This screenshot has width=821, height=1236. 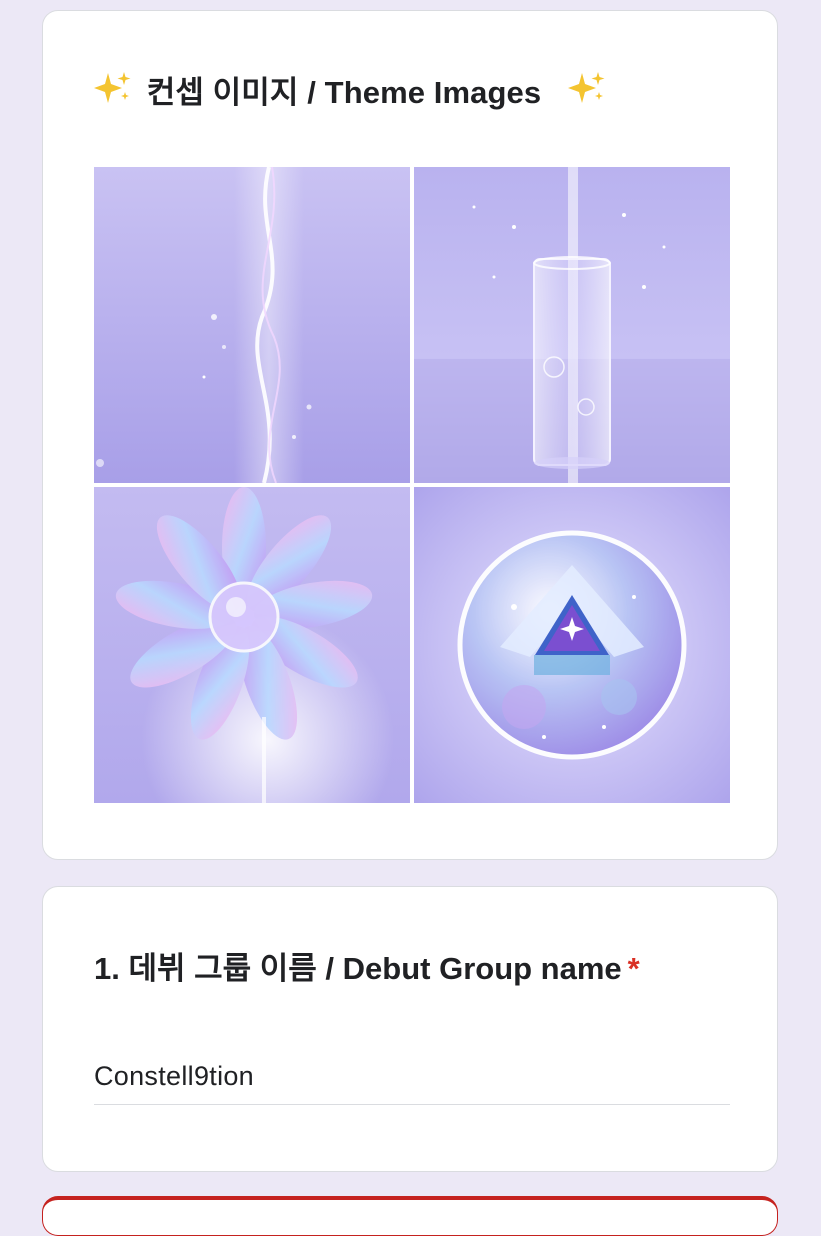 I want to click on question-title-text: 1. 데뷔 그룹 이름 / Debut Group name, so click(x=358, y=968).